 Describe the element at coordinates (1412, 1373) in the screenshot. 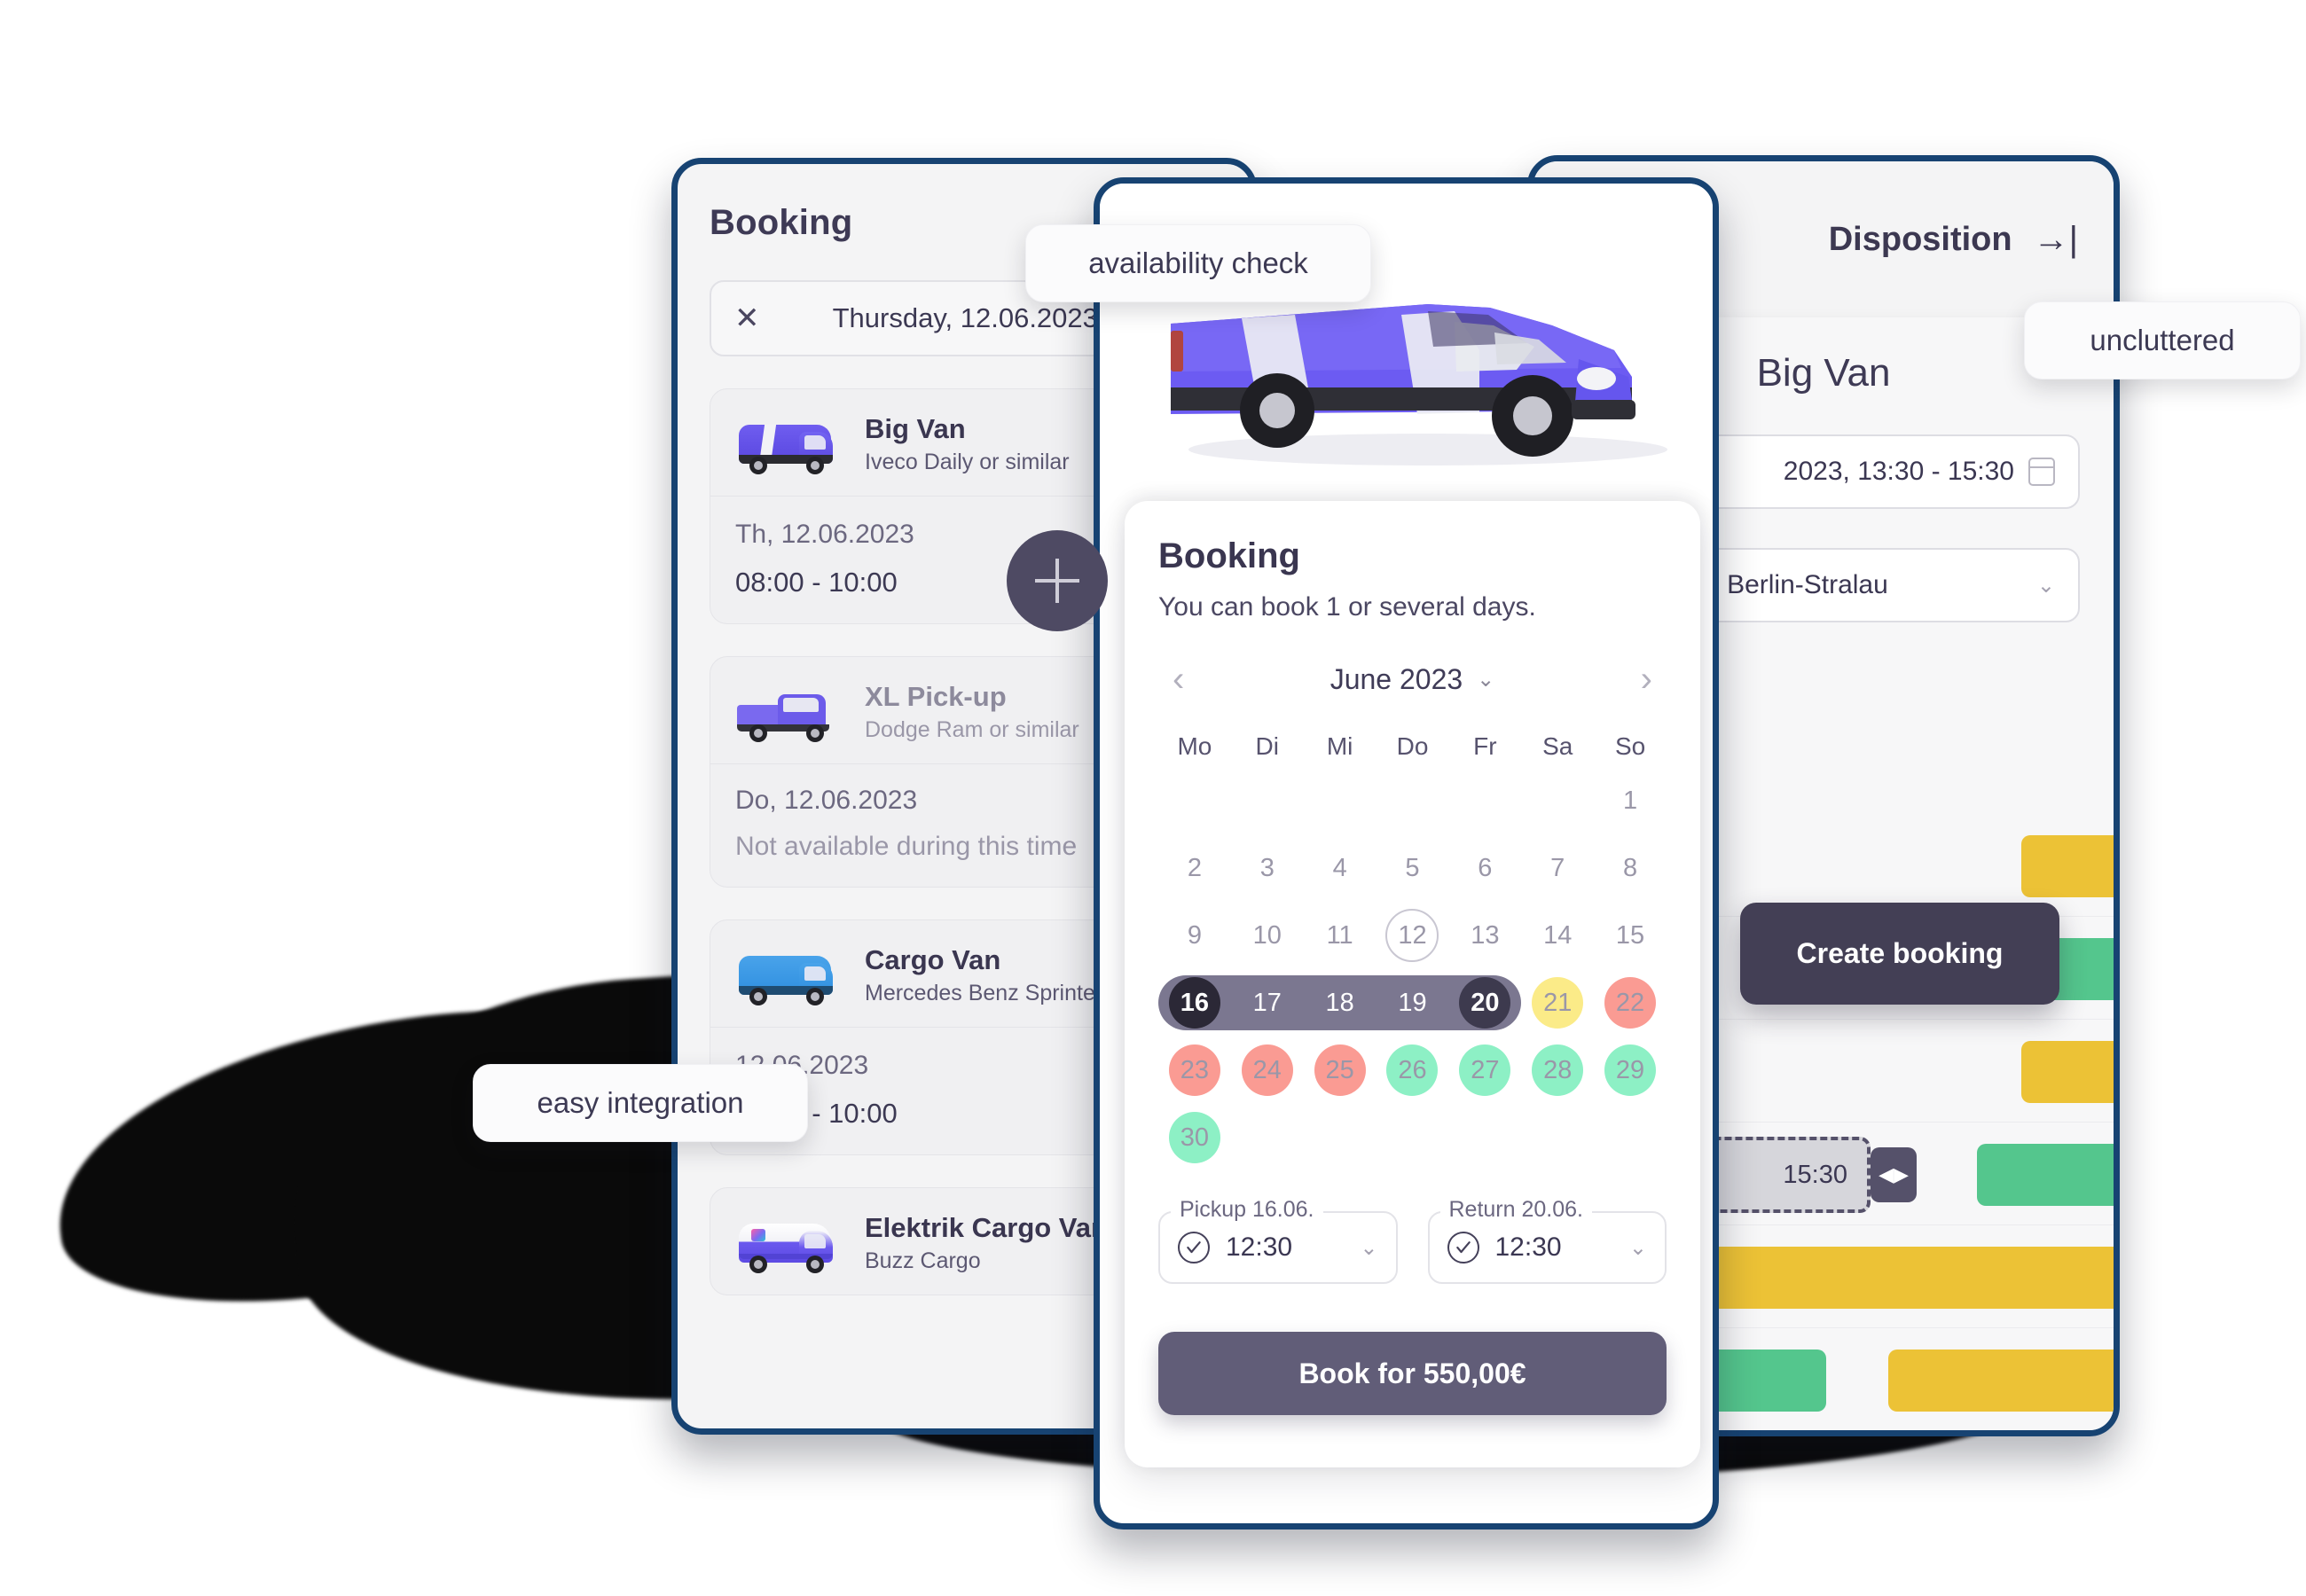

I see `book-button: Book for 550,00€` at that location.